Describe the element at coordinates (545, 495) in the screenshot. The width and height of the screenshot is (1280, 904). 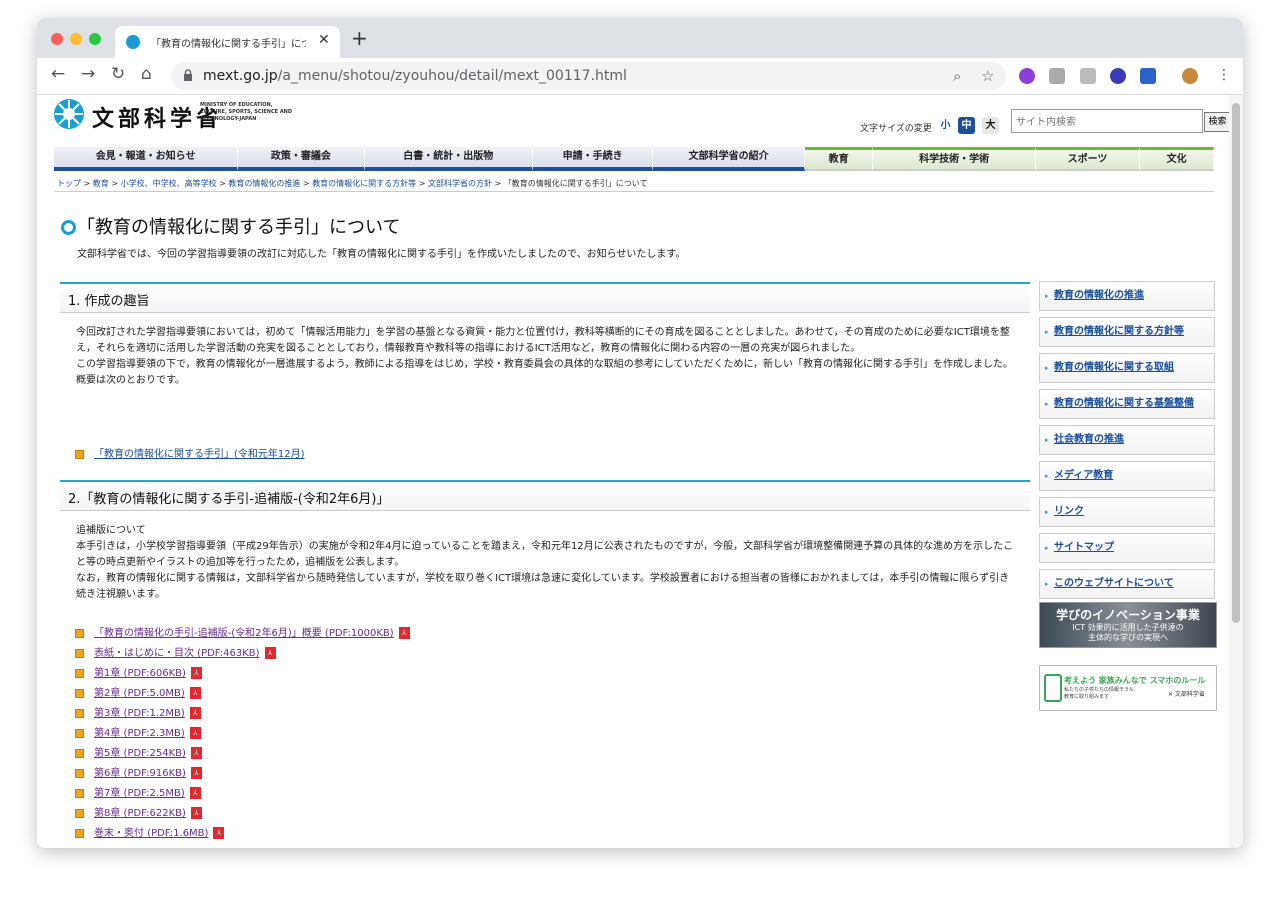
I see `section2-heading: 2.「教育の情報化に関する手引-追補版-(令和2年6月)」` at that location.